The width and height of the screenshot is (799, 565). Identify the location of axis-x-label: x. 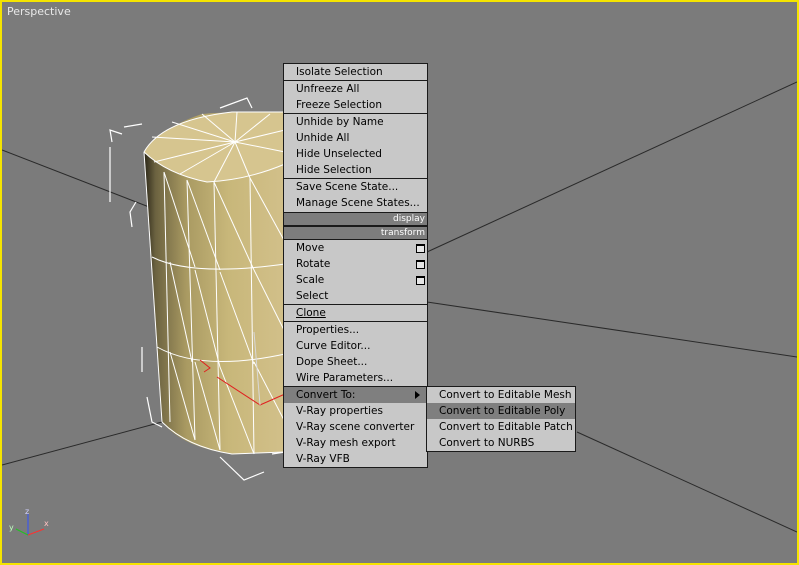
(46, 523).